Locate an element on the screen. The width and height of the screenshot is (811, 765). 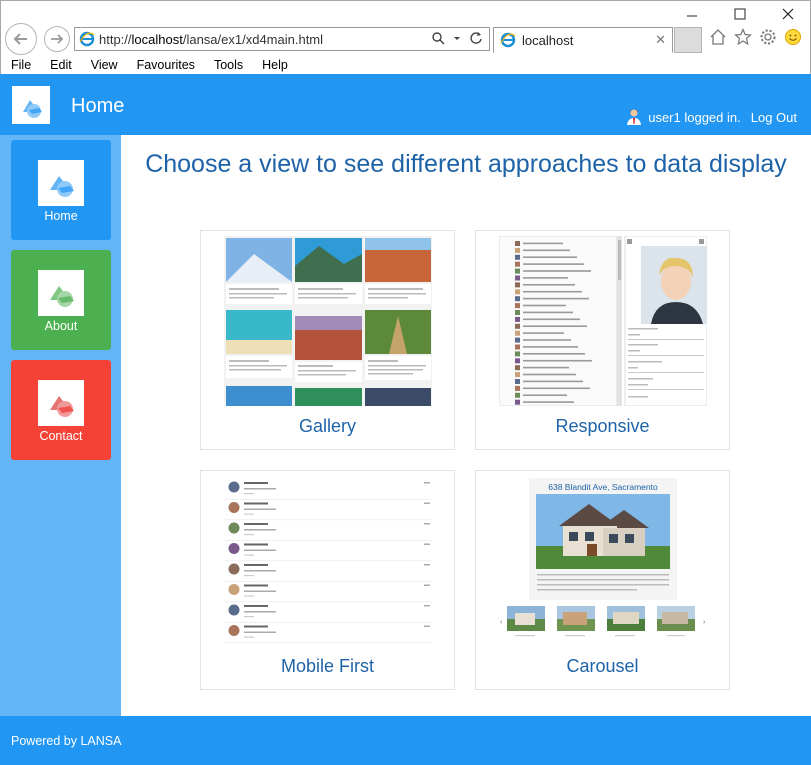
refresh-icon is located at coordinates (476, 38).